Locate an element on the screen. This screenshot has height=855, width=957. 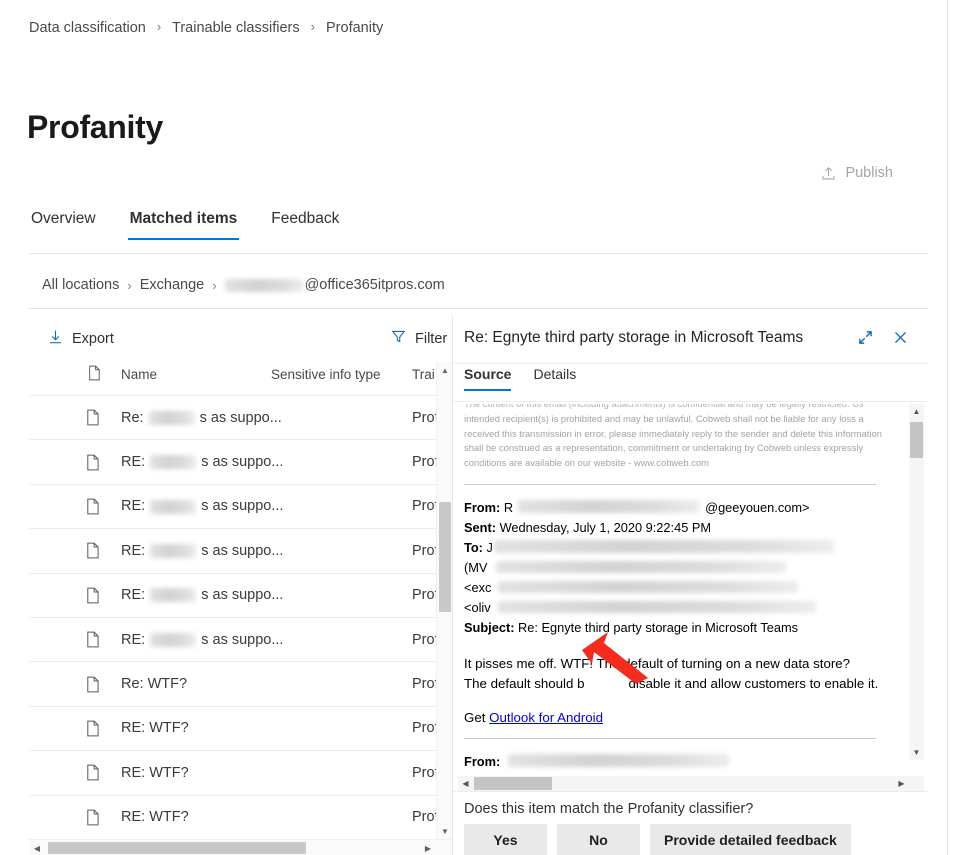
to-line3-prefix: <exc is located at coordinates (478, 587).